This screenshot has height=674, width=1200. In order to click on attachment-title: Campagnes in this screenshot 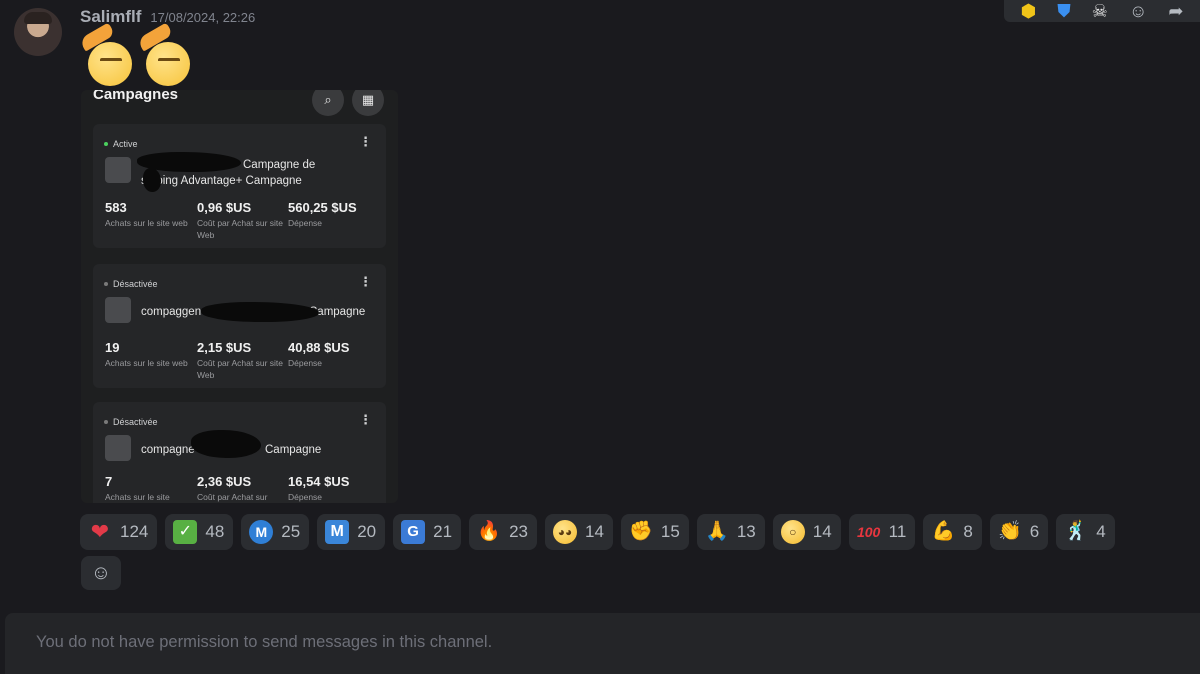, I will do `click(136, 96)`.